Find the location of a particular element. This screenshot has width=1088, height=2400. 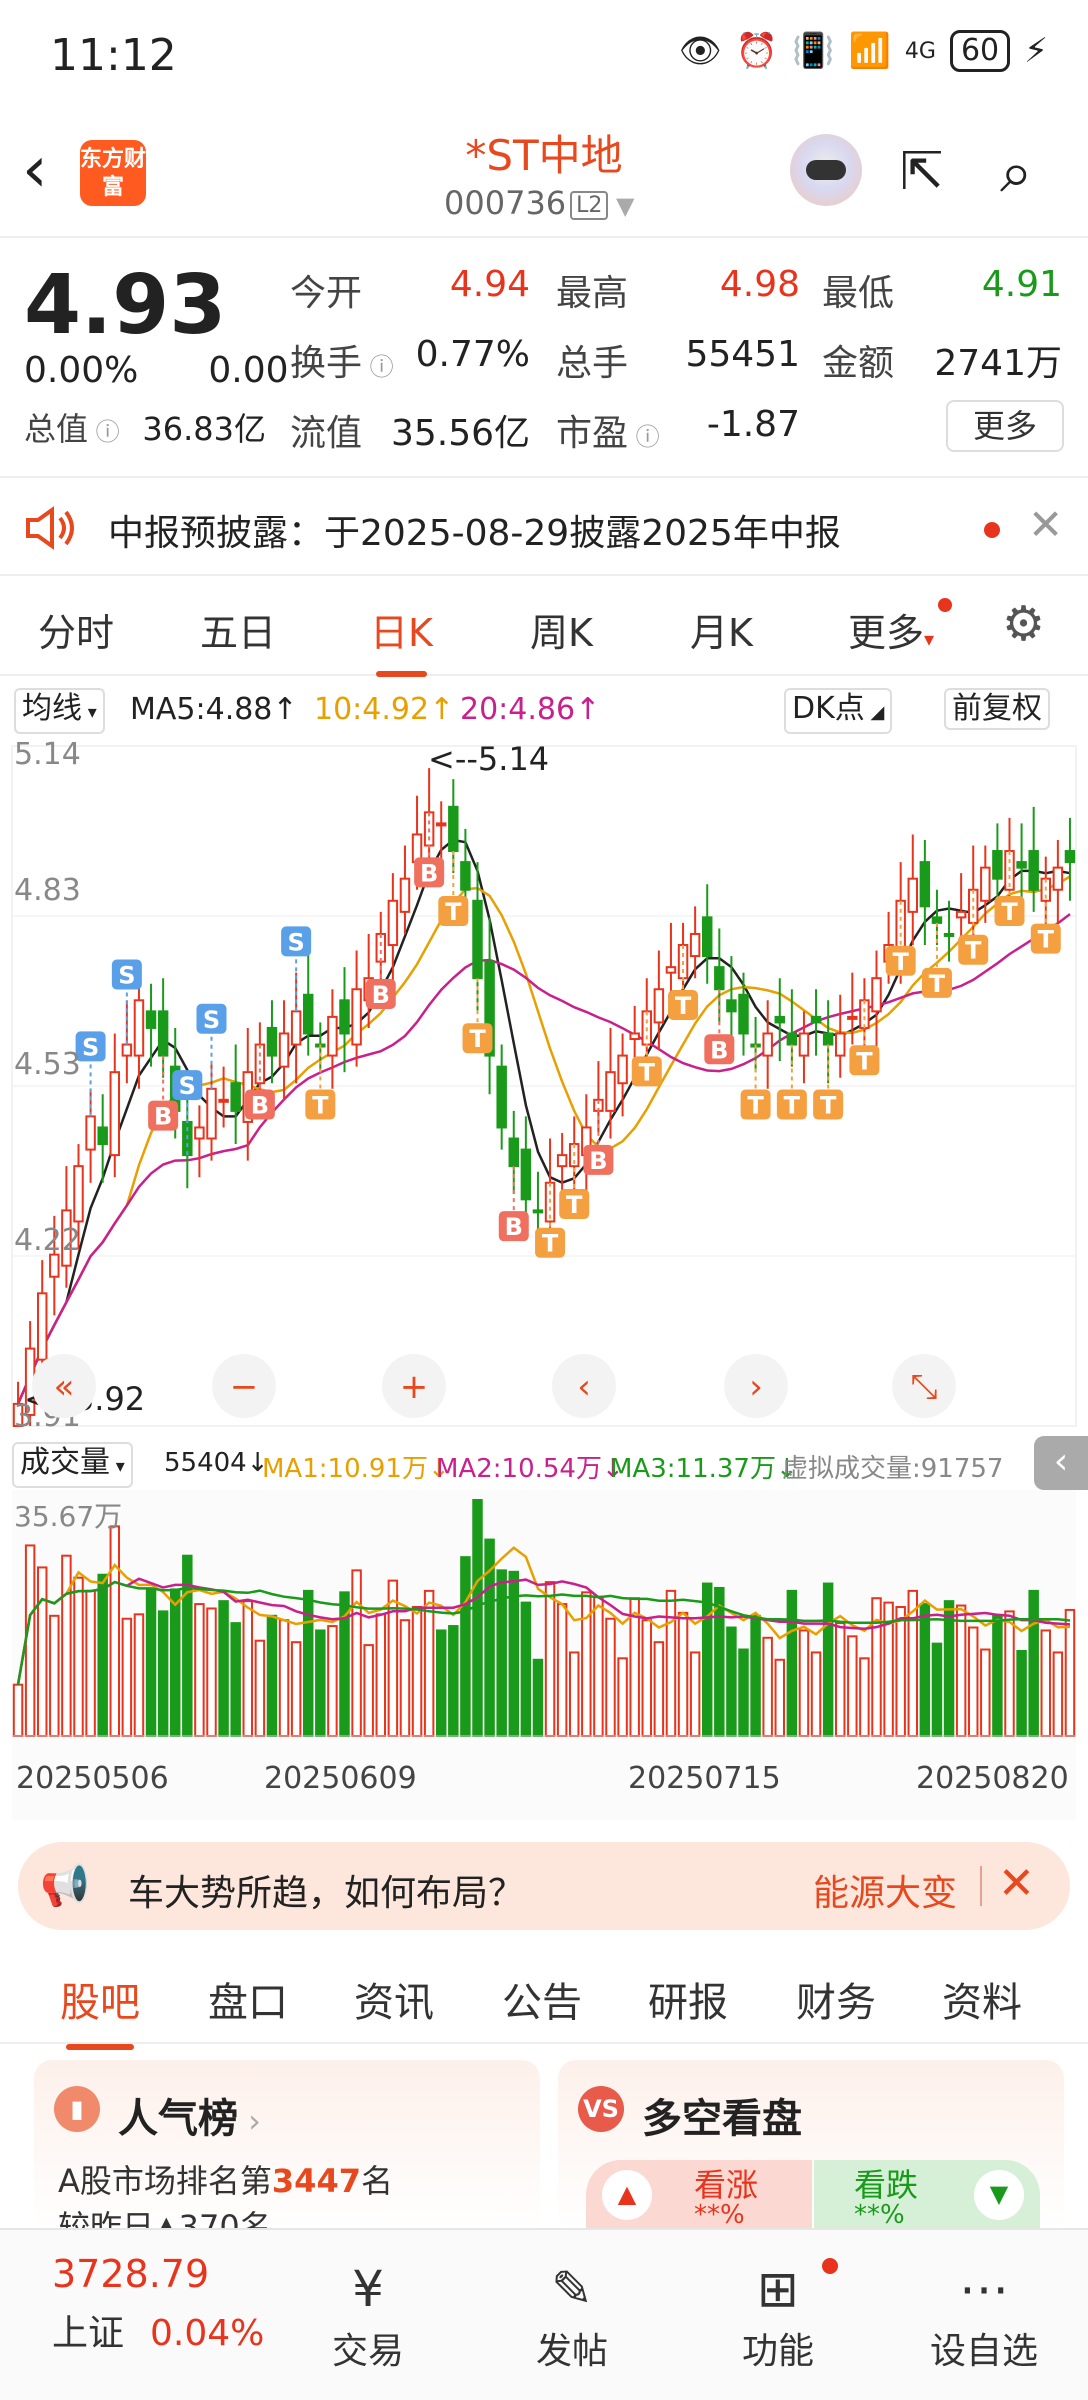

tab-profile: 资料 is located at coordinates (982, 1999).